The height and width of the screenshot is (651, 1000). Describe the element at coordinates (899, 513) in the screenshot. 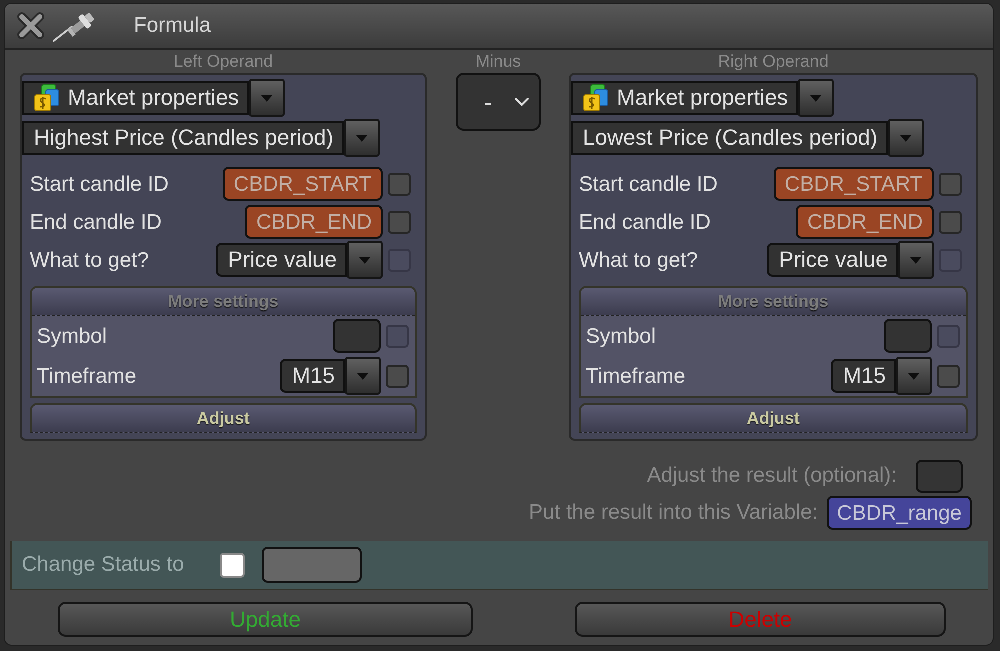

I see `result-variable-field: CBDR_range` at that location.